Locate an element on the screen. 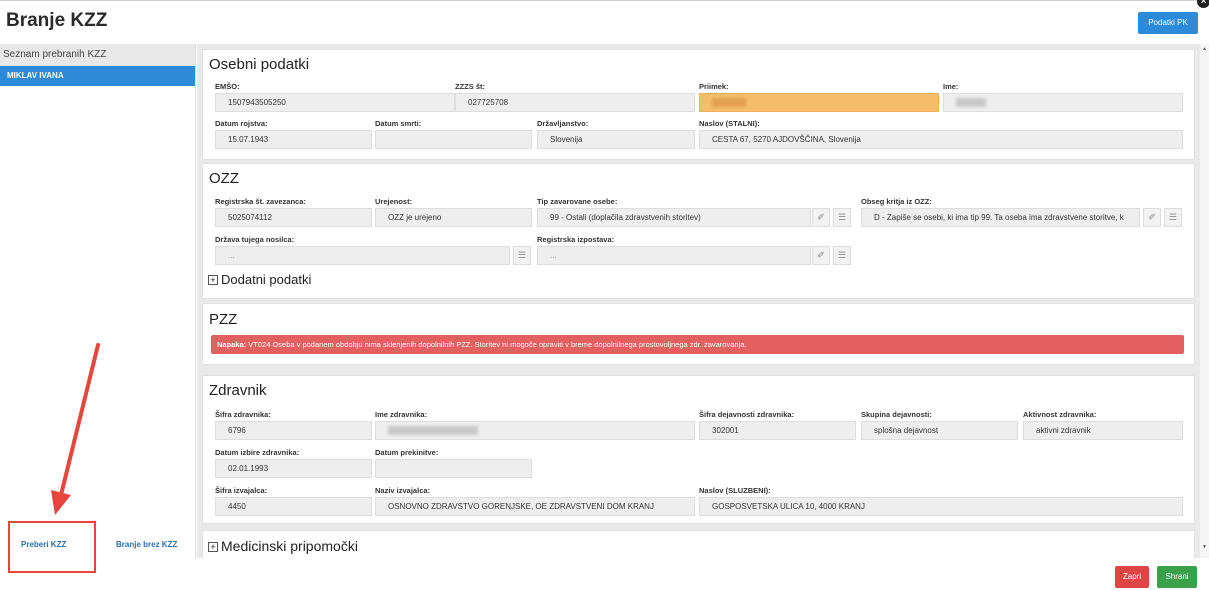 The image size is (1209, 590). aktivnost-label: Aktivnost zdravnika: is located at coordinates (1060, 414).